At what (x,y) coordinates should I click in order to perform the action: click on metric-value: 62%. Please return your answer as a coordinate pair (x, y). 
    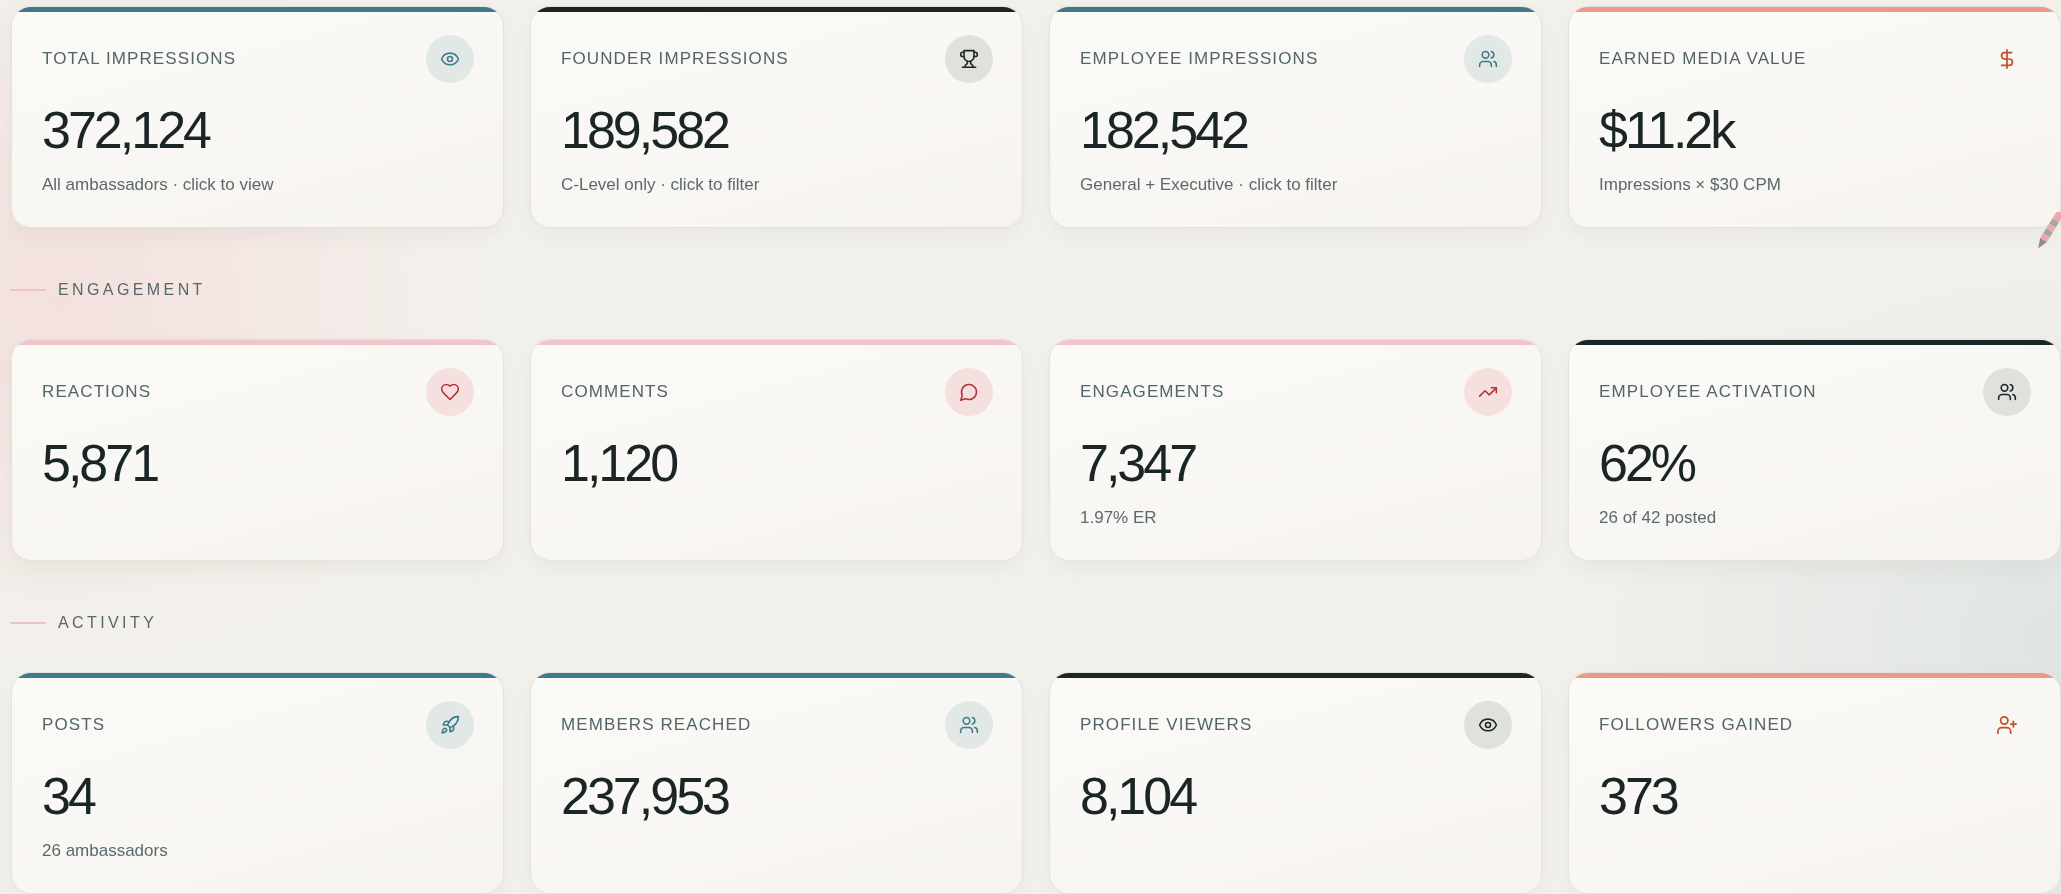
    Looking at the image, I should click on (1647, 463).